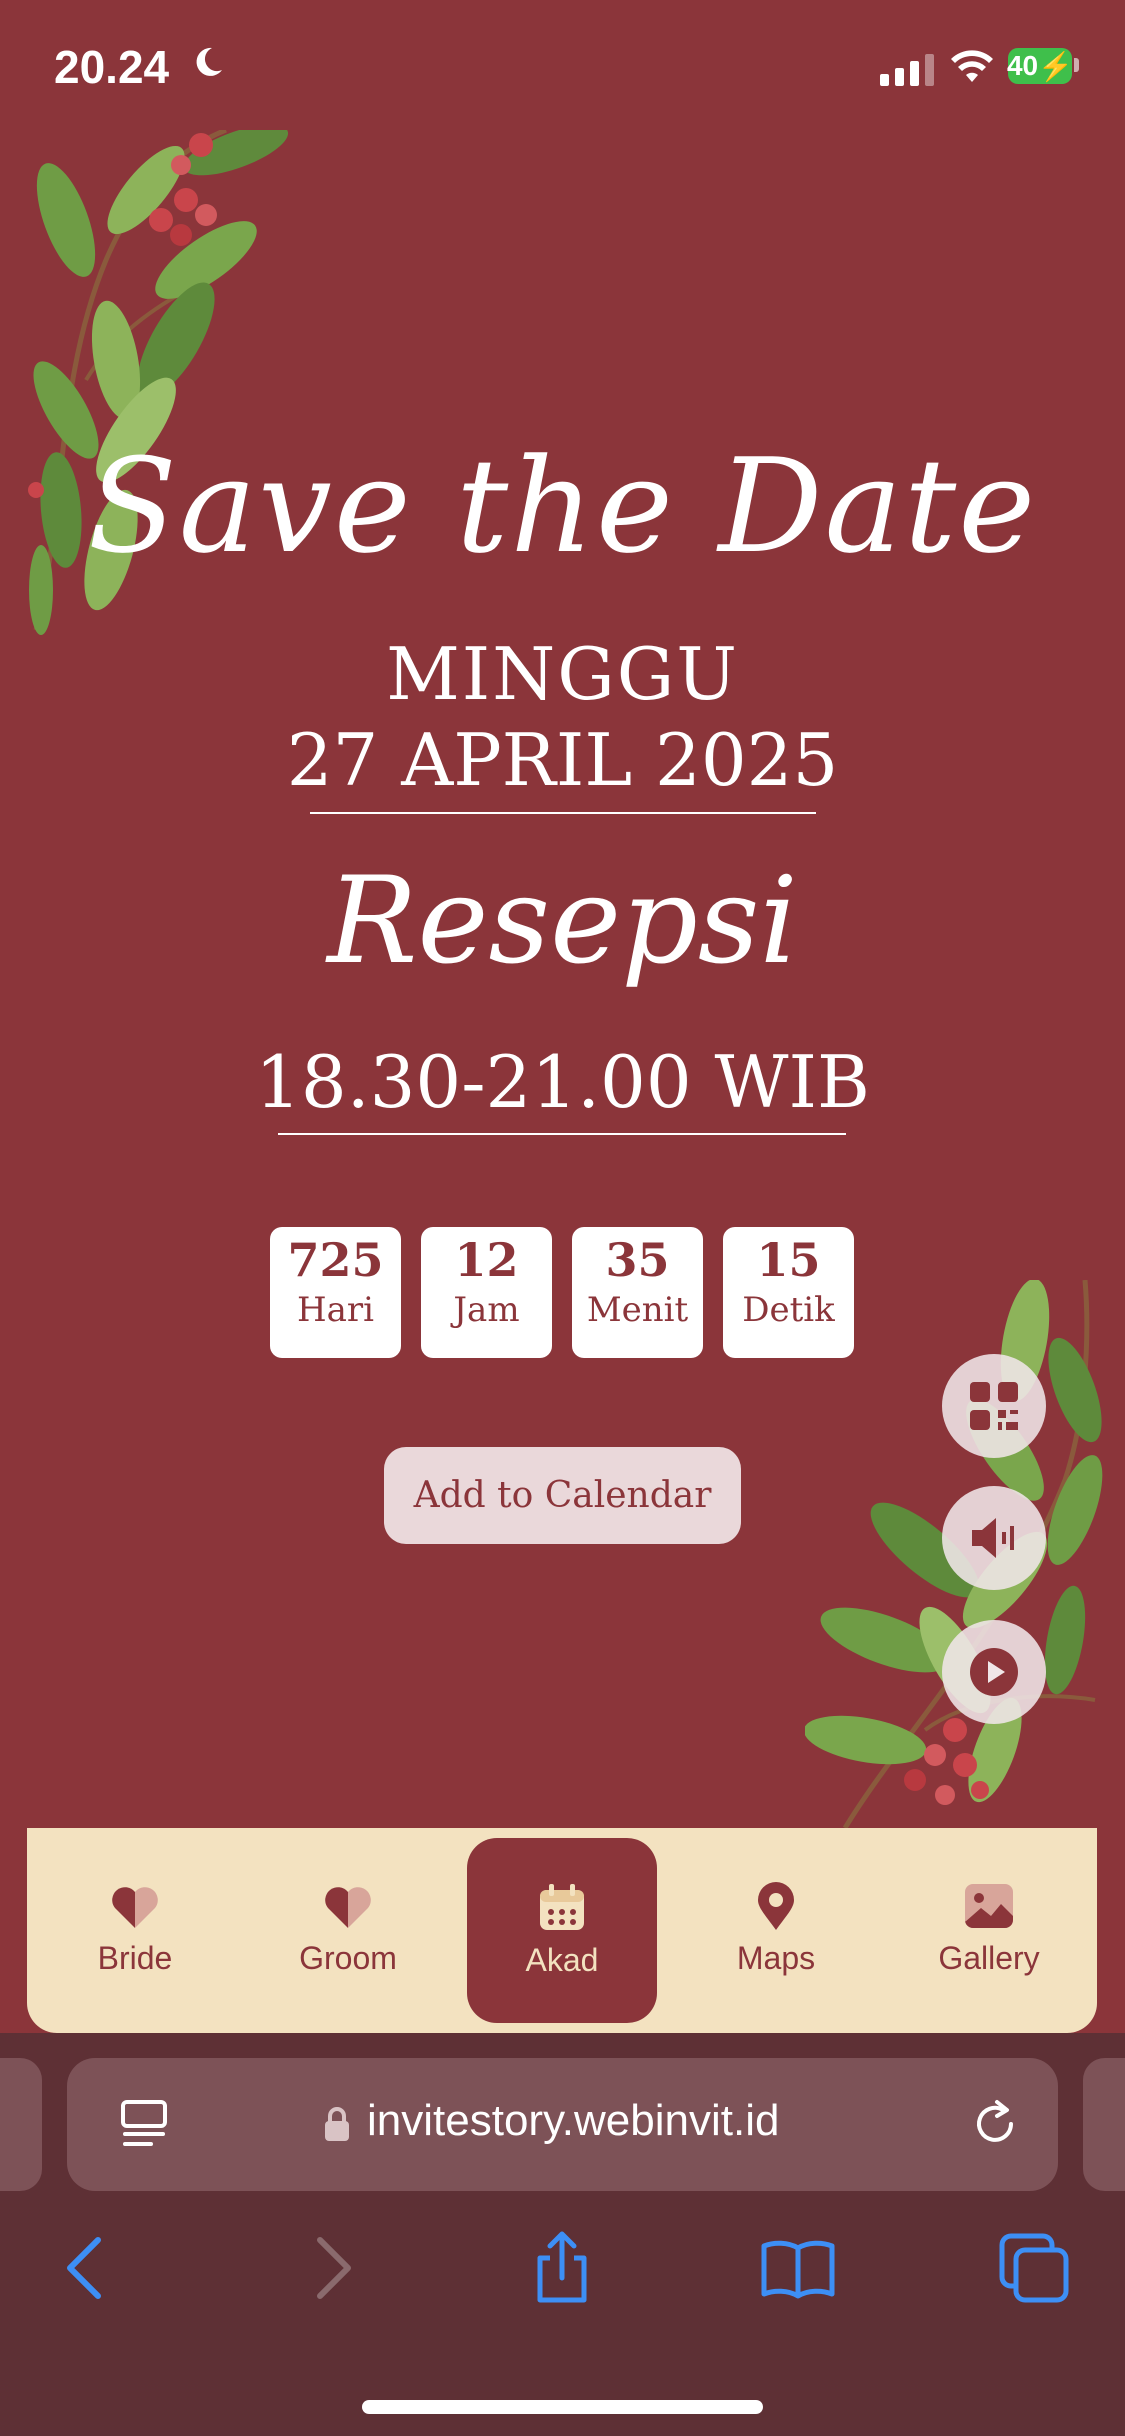 Image resolution: width=1125 pixels, height=2436 pixels. I want to click on qr-code-button, so click(994, 1406).